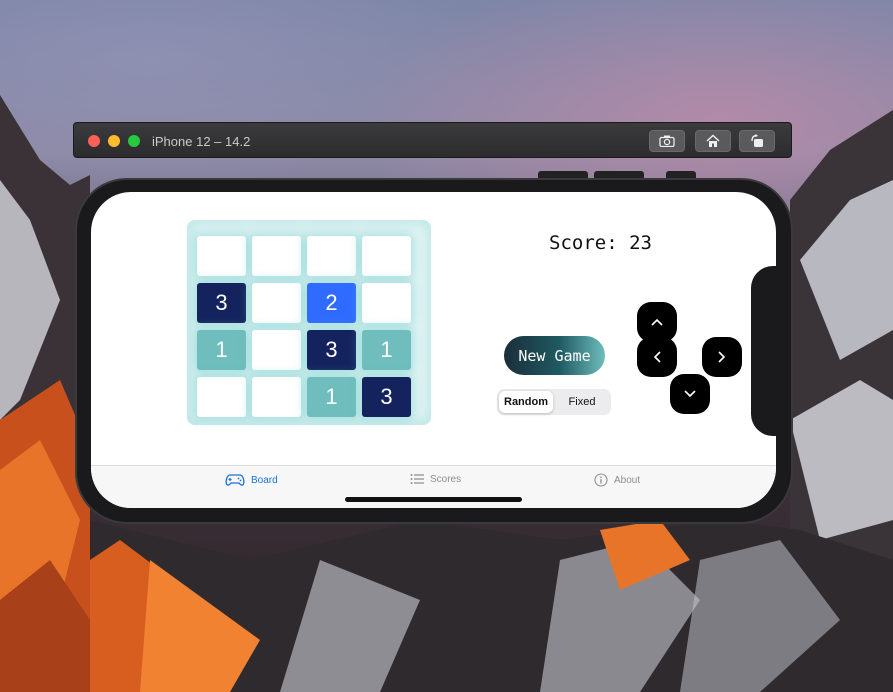 This screenshot has width=893, height=692. Describe the element at coordinates (601, 480) in the screenshot. I see `info-icon` at that location.